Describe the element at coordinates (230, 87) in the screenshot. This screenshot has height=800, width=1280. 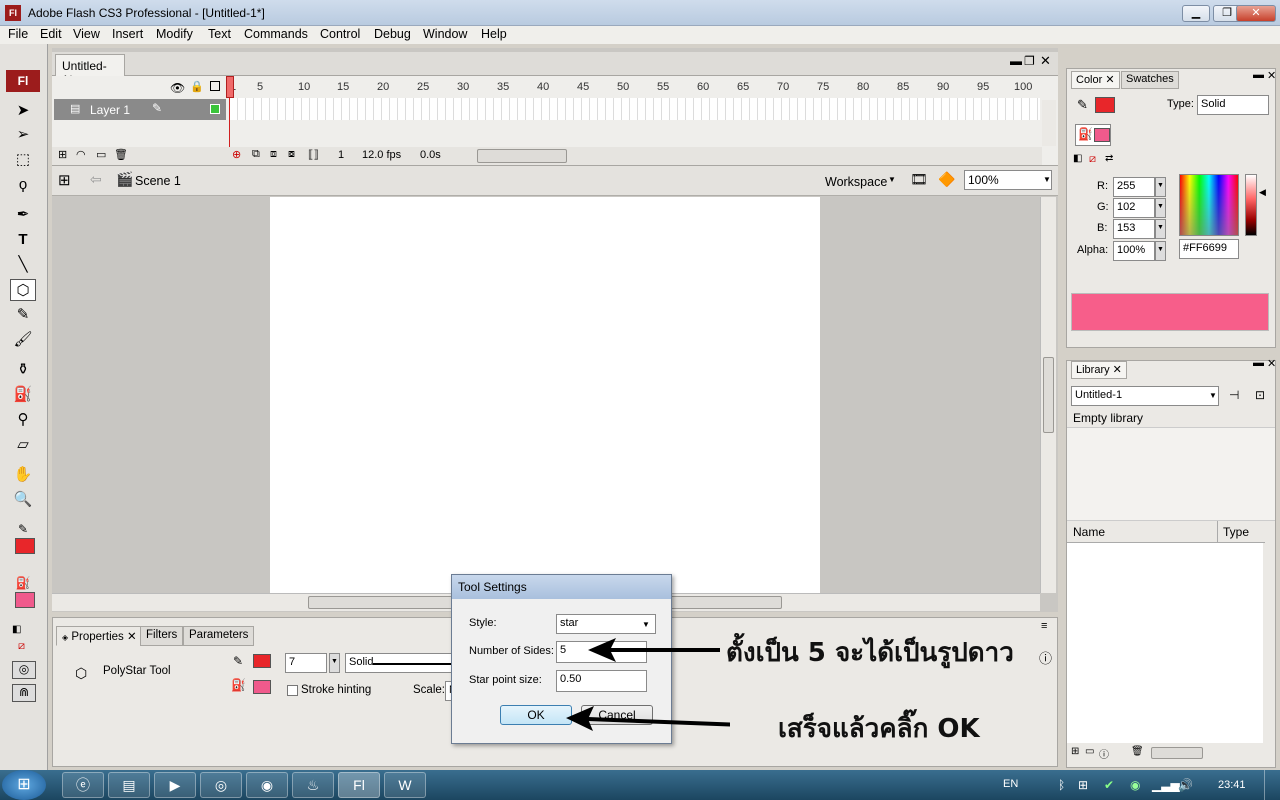
I see `playhead` at that location.